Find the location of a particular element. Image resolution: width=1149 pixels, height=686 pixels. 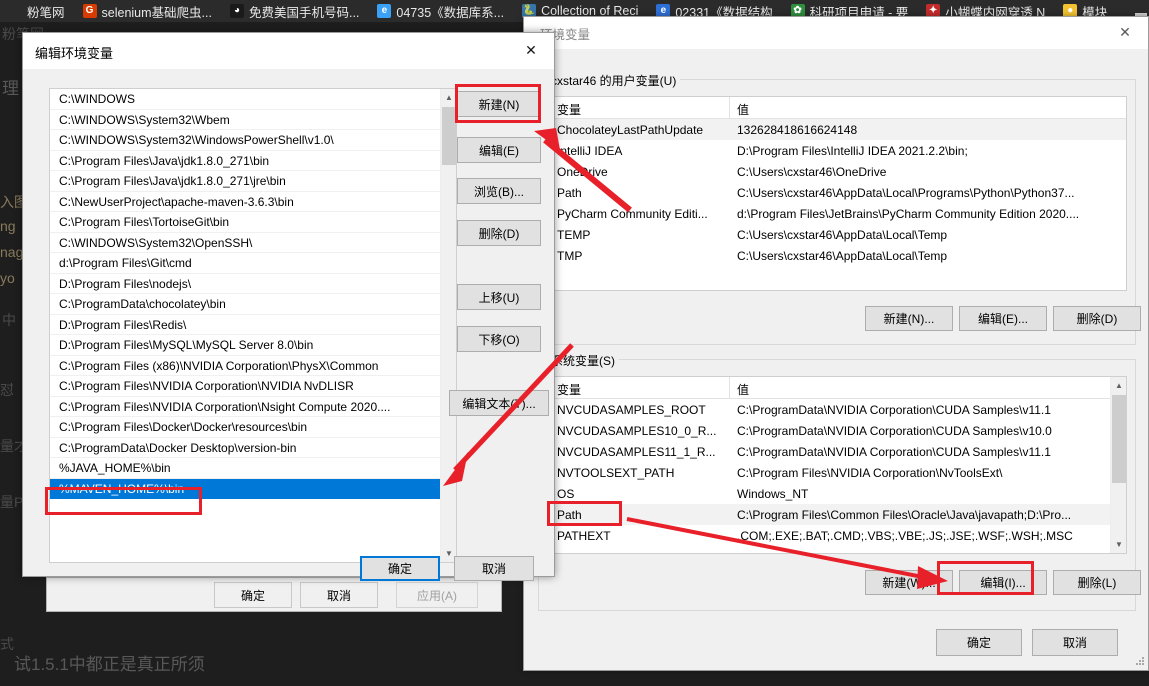

env-cancel-button: 取消 is located at coordinates (1075, 642).